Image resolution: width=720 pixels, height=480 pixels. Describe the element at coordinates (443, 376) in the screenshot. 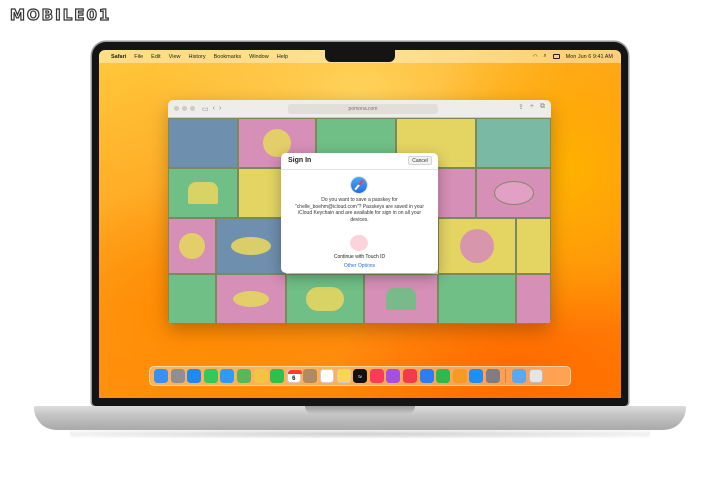

I see `numbers-app-icon` at that location.